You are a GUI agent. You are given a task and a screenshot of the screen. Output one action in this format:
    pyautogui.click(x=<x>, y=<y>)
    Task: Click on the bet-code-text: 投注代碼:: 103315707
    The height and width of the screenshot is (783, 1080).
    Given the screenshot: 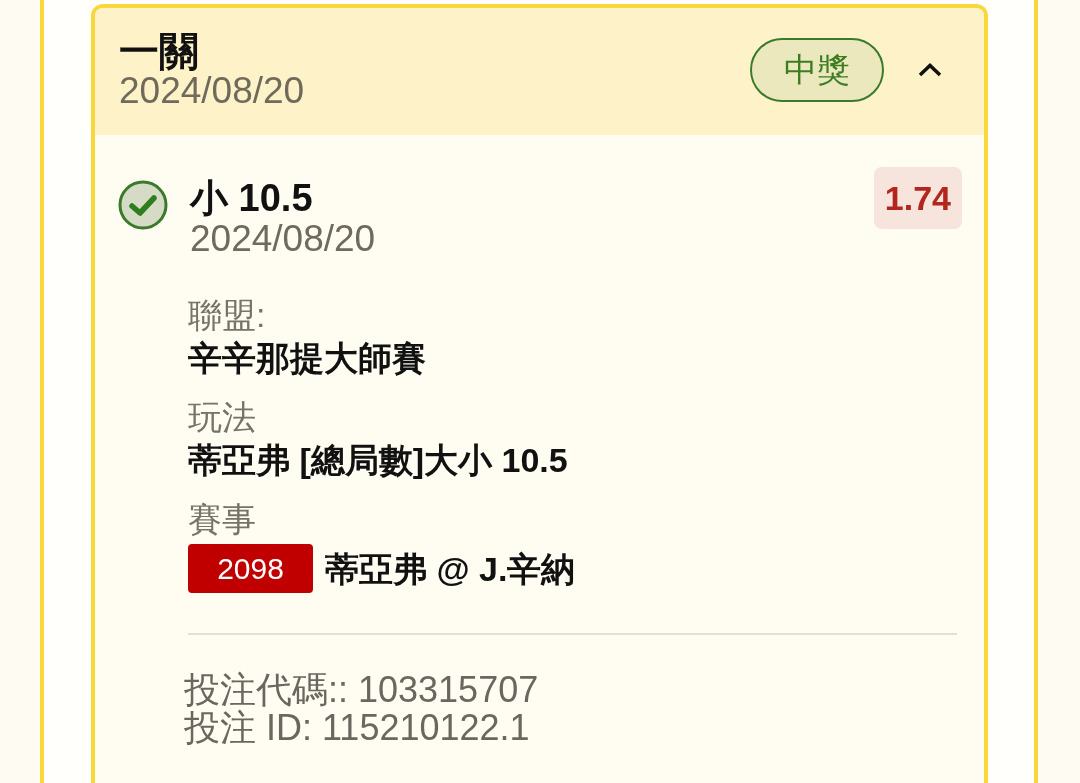 What is the action you would take?
    pyautogui.click(x=361, y=690)
    